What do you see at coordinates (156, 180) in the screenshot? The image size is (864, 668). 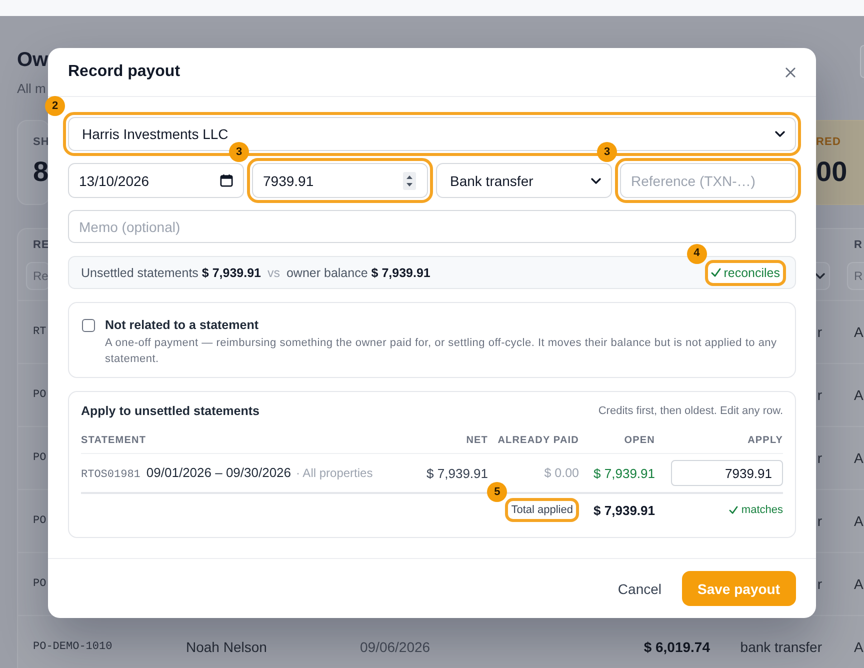 I see `date-field: 13/10/2026` at bounding box center [156, 180].